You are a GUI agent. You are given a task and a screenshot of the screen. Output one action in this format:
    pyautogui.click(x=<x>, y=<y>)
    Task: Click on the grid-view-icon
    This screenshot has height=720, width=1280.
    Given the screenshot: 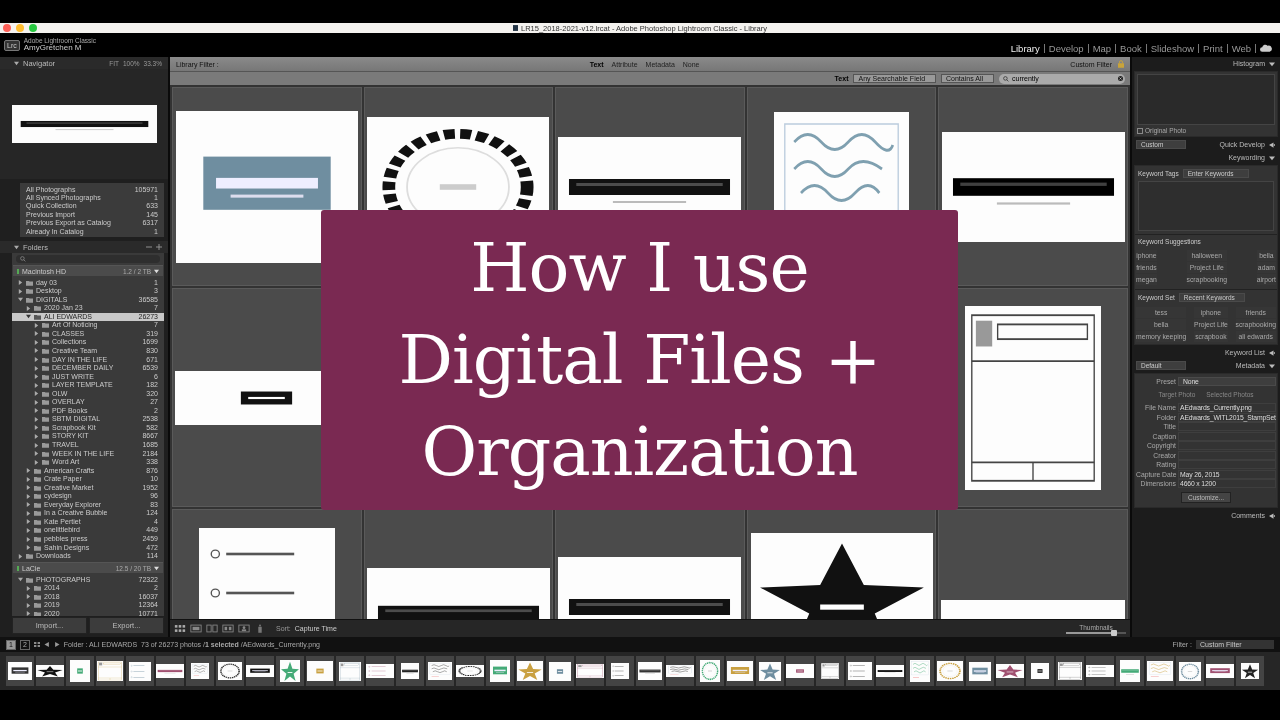 What is the action you would take?
    pyautogui.click(x=180, y=628)
    